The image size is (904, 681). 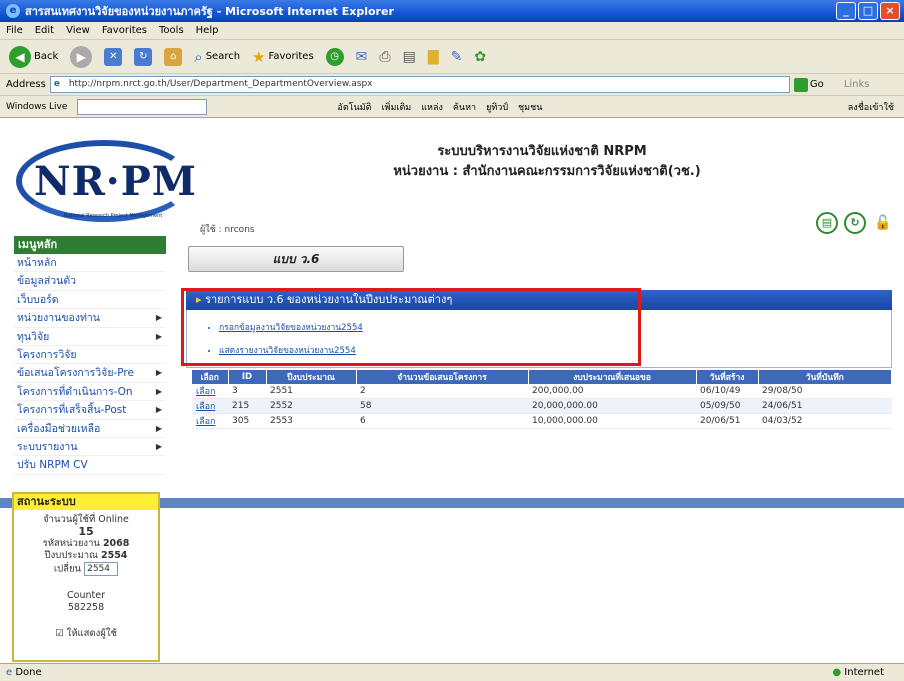 What do you see at coordinates (432, 107) in the screenshot?
I see `links-item: แหล่ง` at bounding box center [432, 107].